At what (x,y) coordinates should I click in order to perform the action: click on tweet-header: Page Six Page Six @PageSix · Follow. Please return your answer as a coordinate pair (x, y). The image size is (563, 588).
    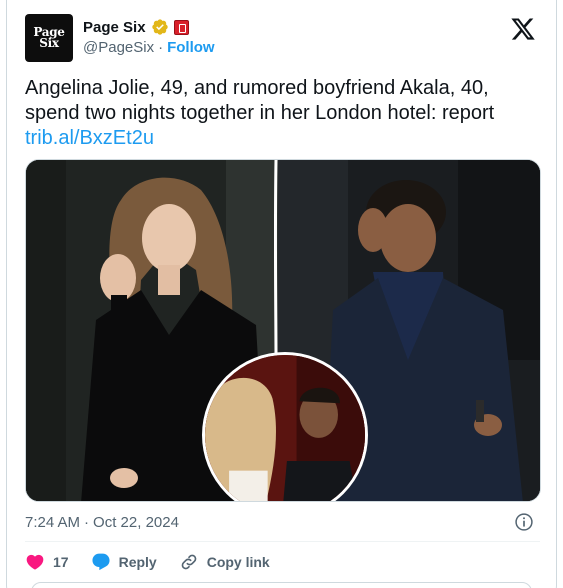
    Looking at the image, I should click on (282, 39).